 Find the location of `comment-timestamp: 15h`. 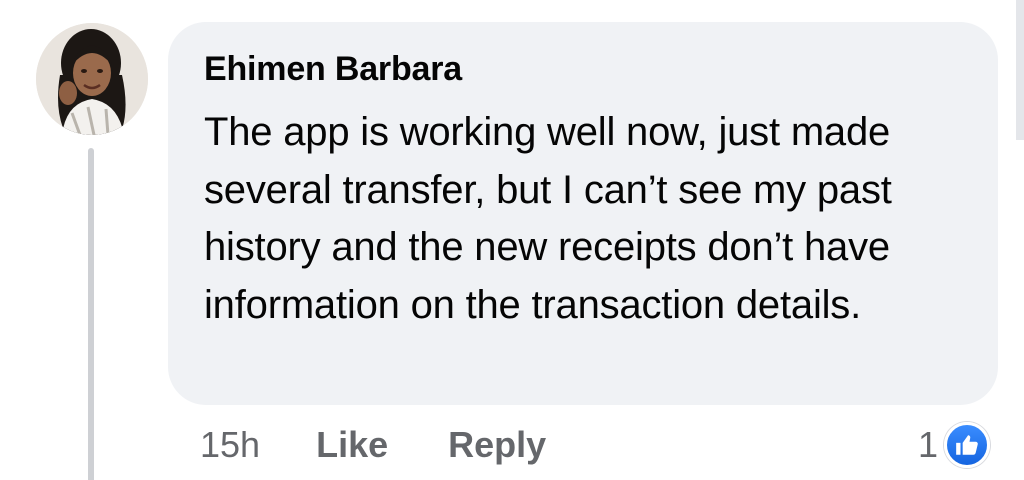

comment-timestamp: 15h is located at coordinates (230, 445).